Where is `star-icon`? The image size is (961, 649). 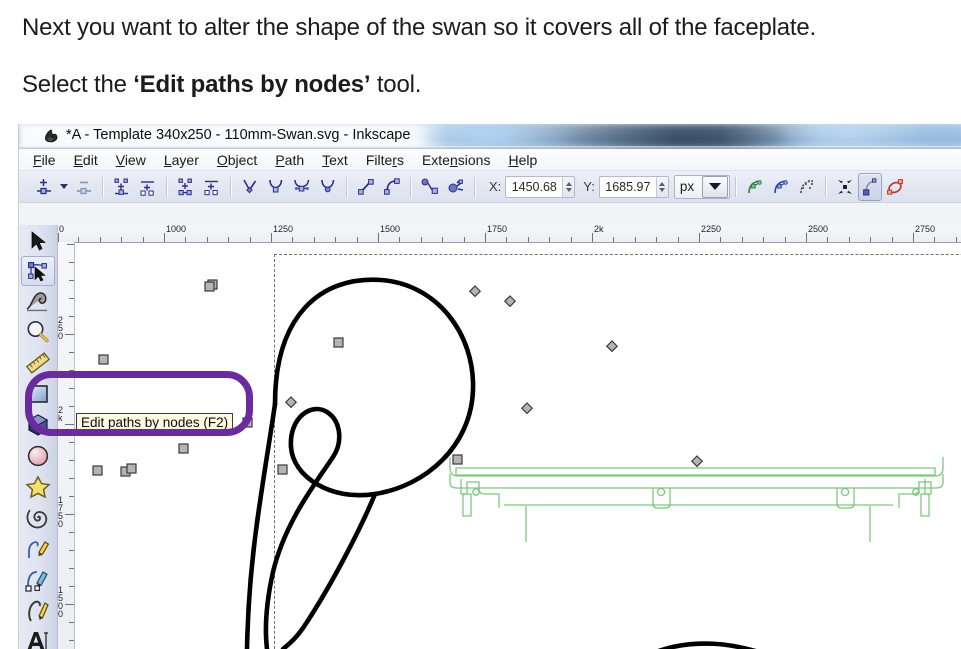 star-icon is located at coordinates (38, 487).